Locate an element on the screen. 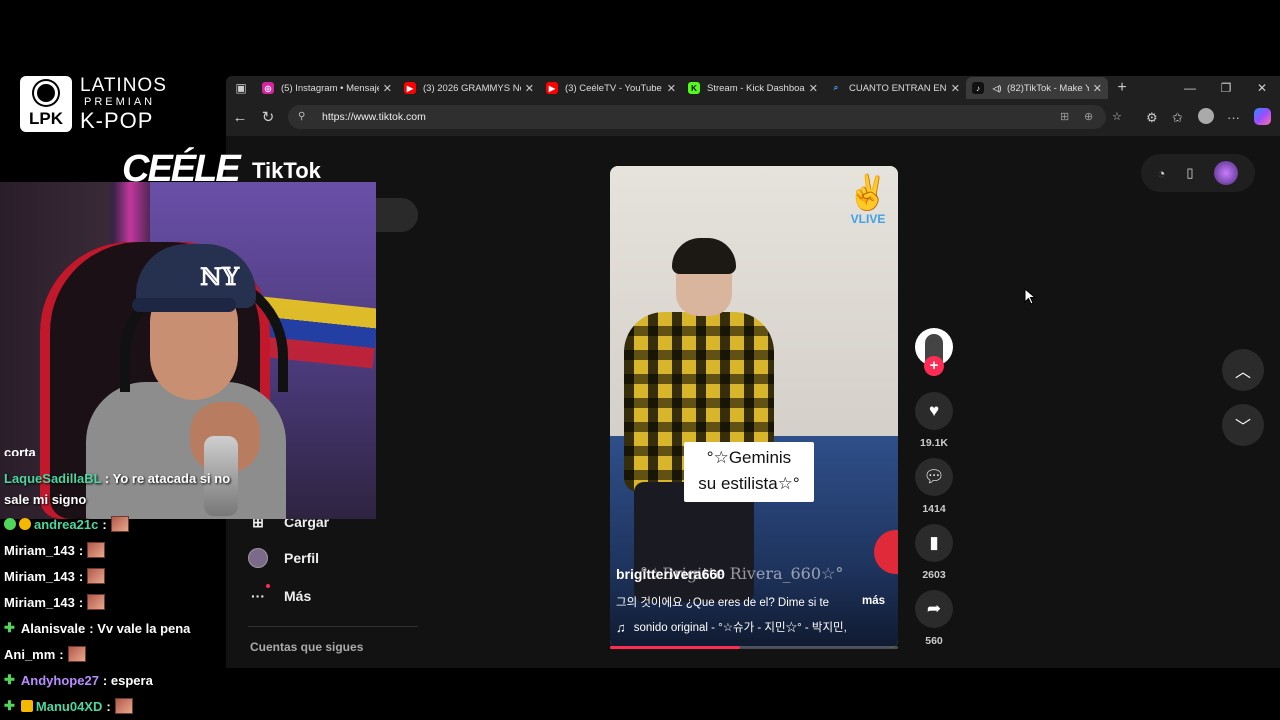 The height and width of the screenshot is (720, 1280). extensions-icon: ⚙ is located at coordinates (1152, 118).